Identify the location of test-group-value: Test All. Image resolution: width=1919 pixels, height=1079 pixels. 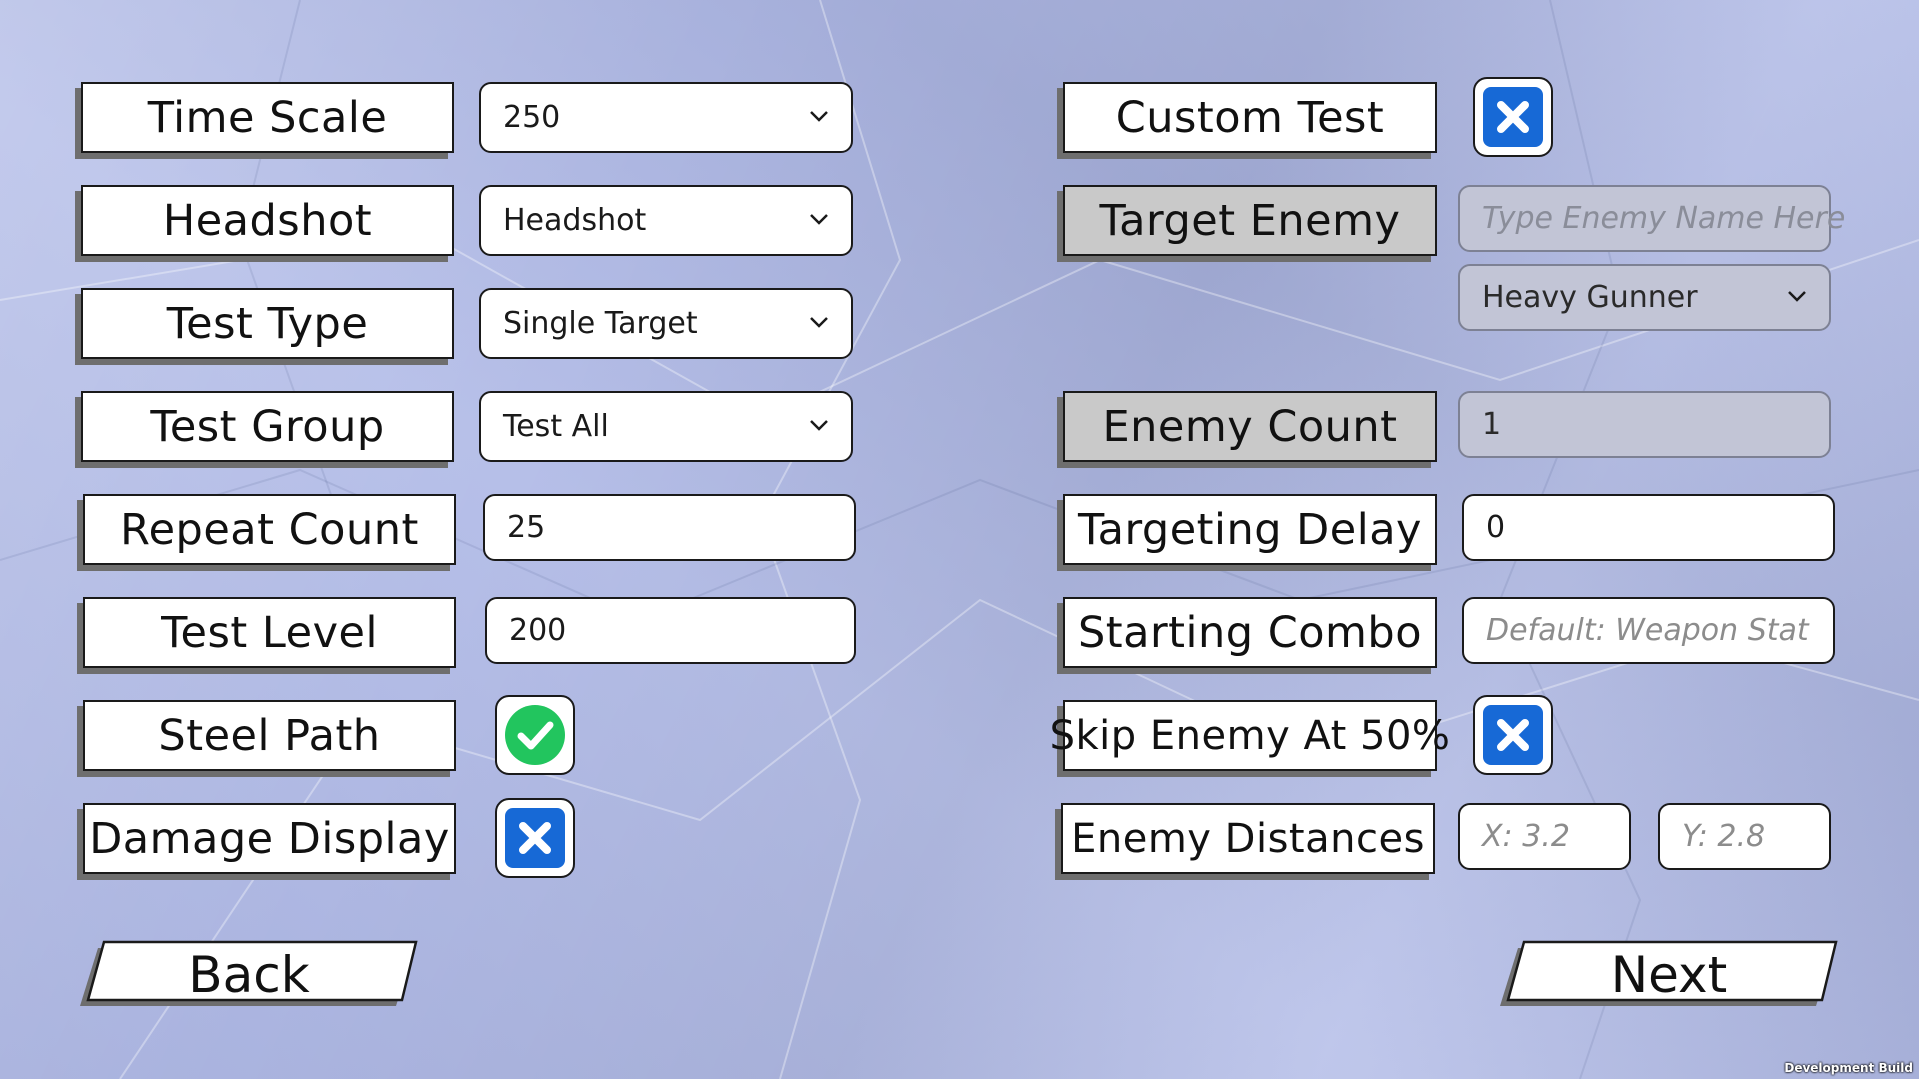
(556, 426).